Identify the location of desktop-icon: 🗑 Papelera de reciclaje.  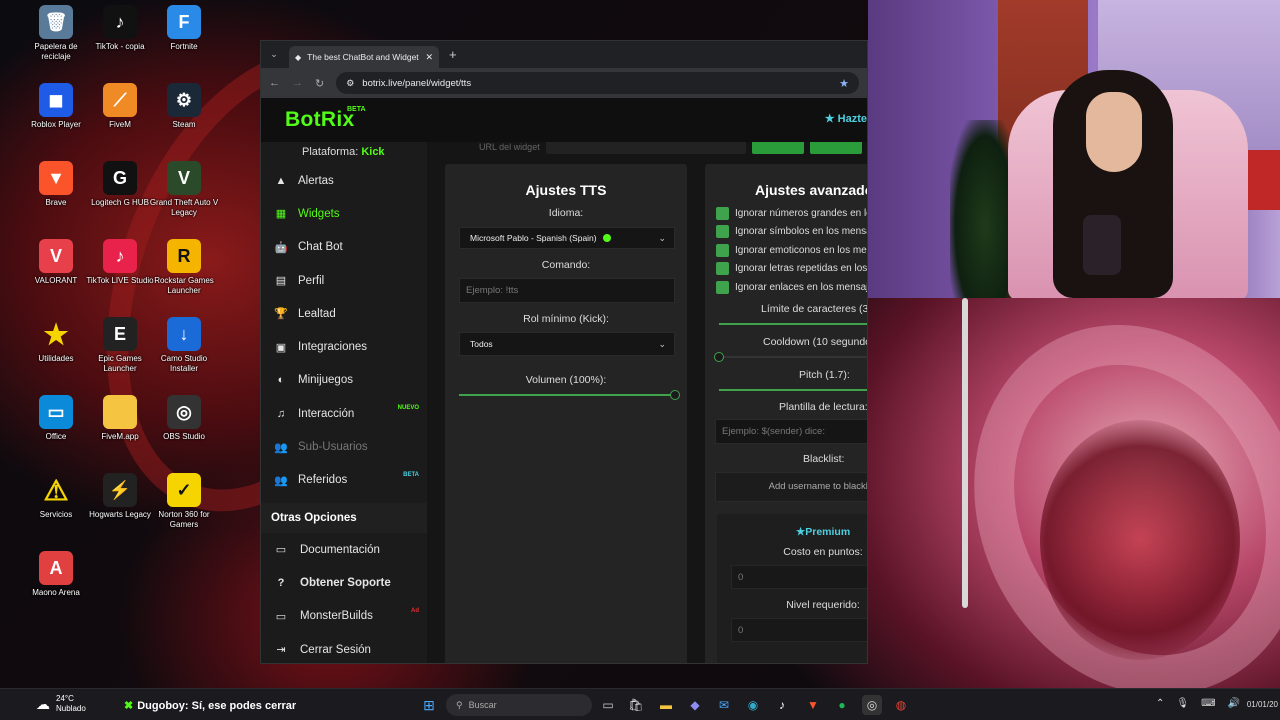
(56, 33).